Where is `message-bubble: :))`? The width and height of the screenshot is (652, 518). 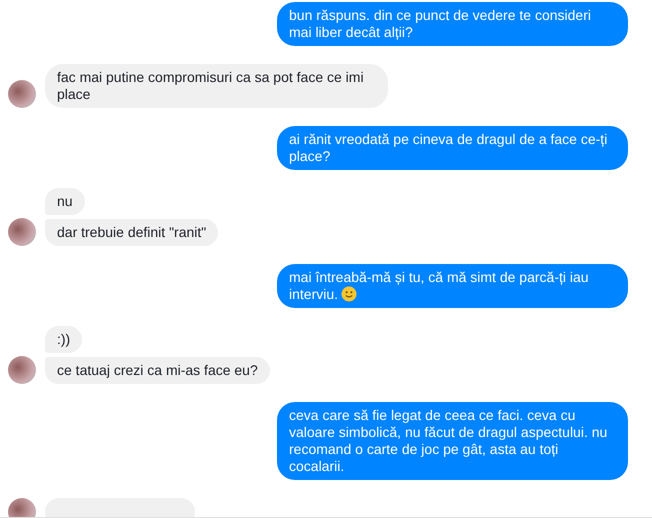
message-bubble: :)) is located at coordinates (63, 339).